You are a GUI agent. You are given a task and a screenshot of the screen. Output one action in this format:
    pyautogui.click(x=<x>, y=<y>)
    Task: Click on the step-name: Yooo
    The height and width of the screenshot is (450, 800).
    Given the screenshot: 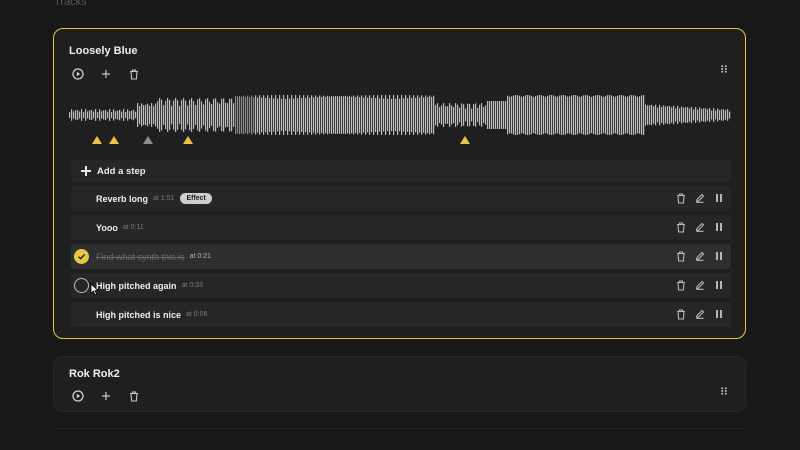 What is the action you would take?
    pyautogui.click(x=107, y=227)
    